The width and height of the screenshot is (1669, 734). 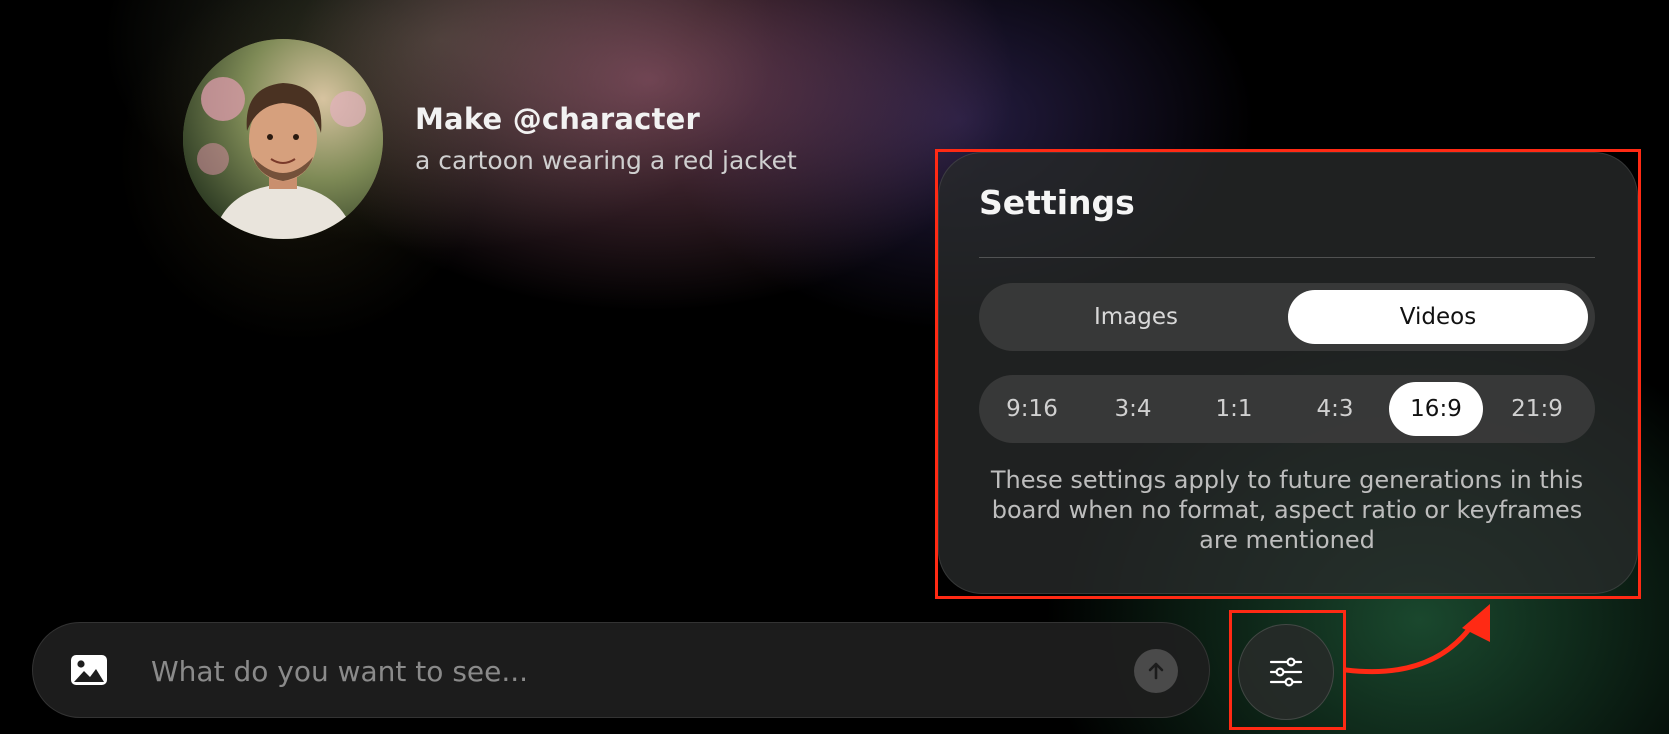 What do you see at coordinates (1234, 409) in the screenshot?
I see `aspect-ratio-1-1: 1:1` at bounding box center [1234, 409].